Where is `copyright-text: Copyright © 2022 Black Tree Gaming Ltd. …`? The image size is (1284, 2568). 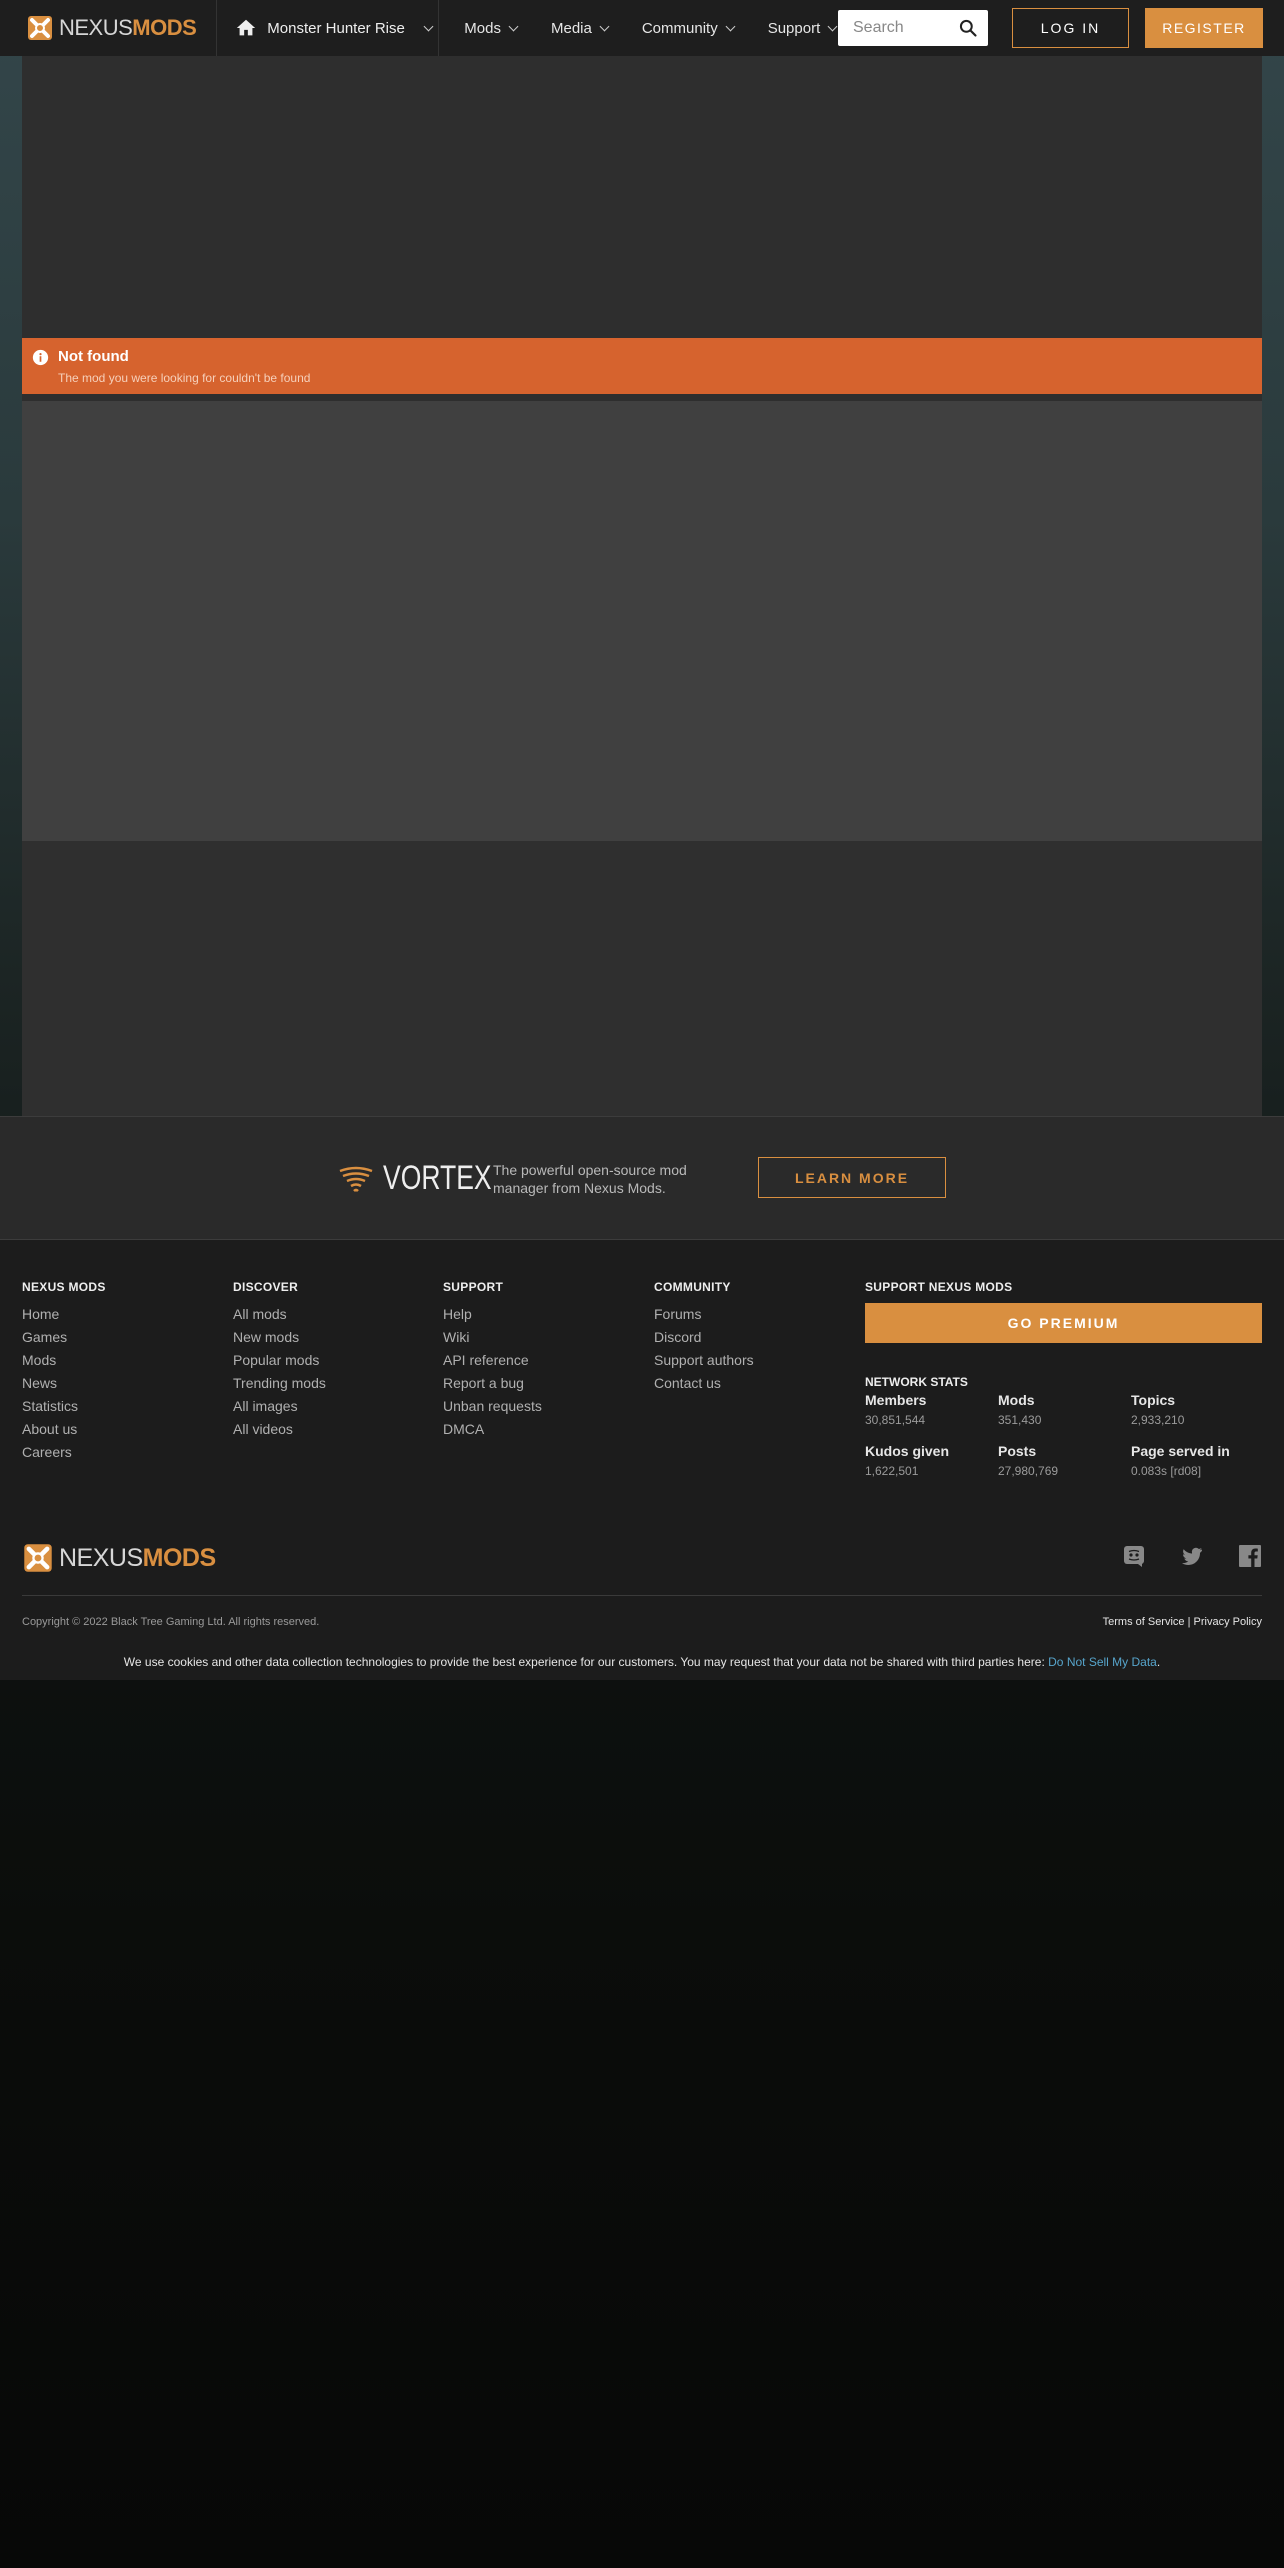
copyright-text: Copyright © 2022 Black Tree Gaming Ltd. … is located at coordinates (171, 1622).